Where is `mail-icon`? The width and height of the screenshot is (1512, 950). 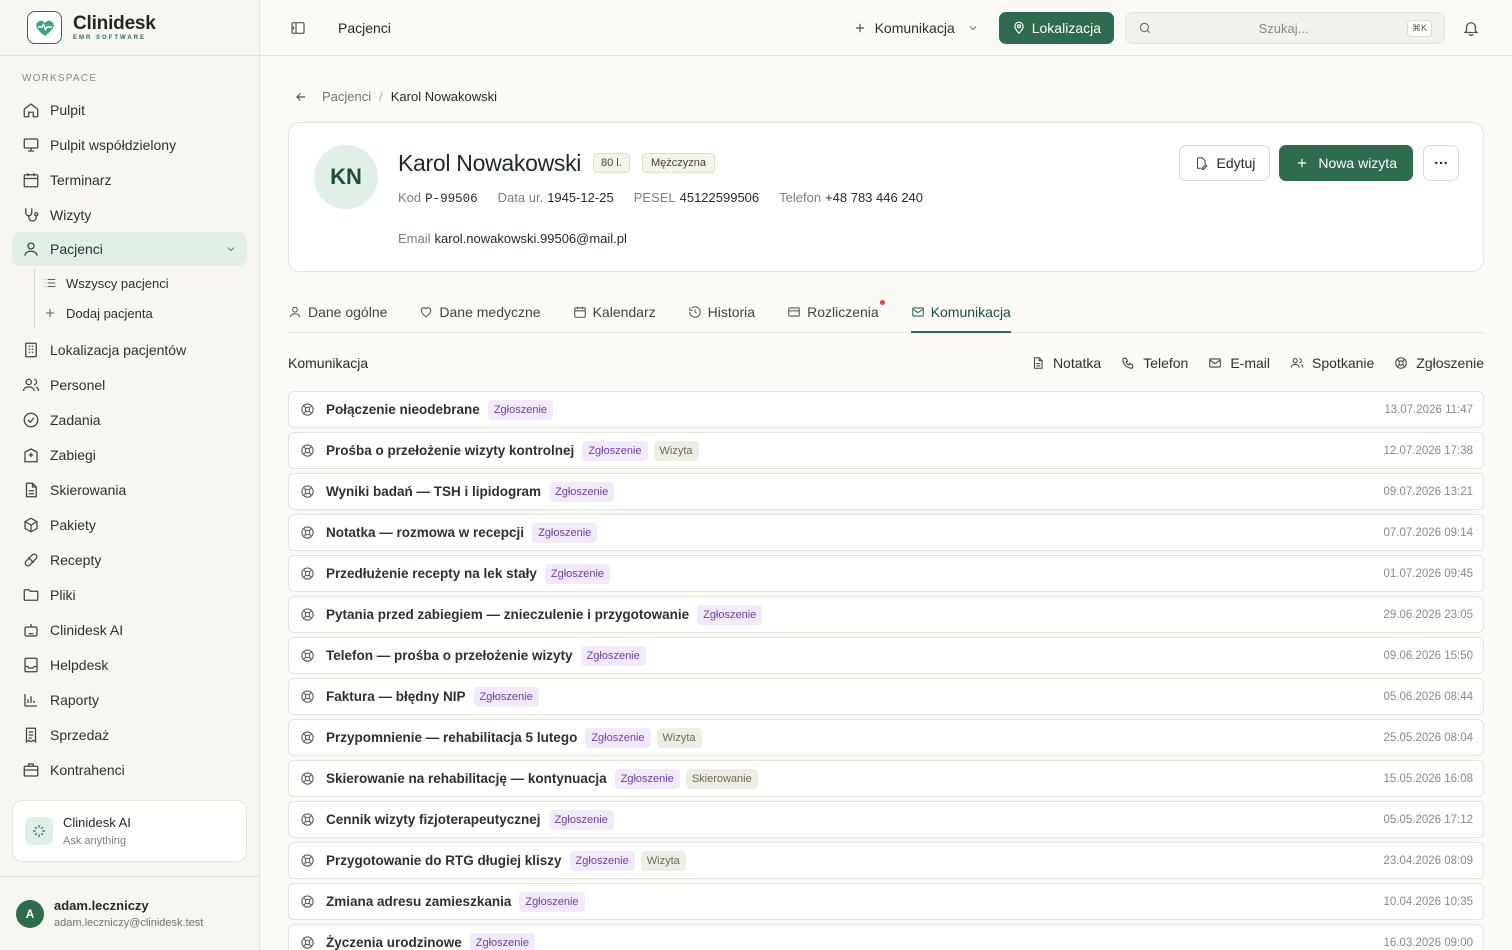 mail-icon is located at coordinates (917, 312).